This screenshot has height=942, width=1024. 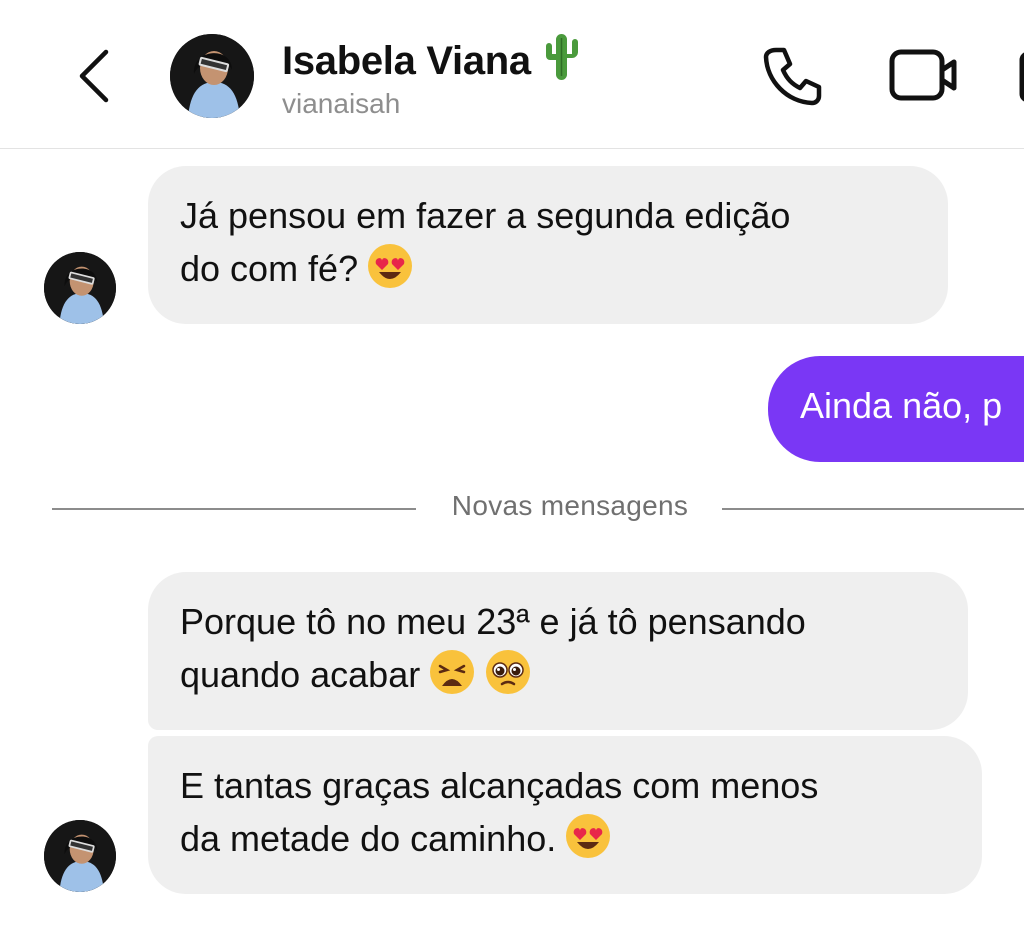 What do you see at coordinates (485, 215) in the screenshot?
I see `message-line: Já pensou em fazer a segunda edição` at bounding box center [485, 215].